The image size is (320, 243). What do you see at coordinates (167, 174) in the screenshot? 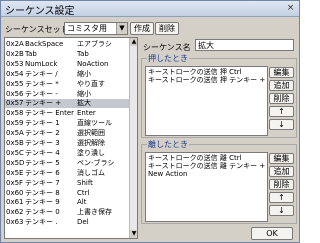
I see `on-release-action-3: New Action` at bounding box center [167, 174].